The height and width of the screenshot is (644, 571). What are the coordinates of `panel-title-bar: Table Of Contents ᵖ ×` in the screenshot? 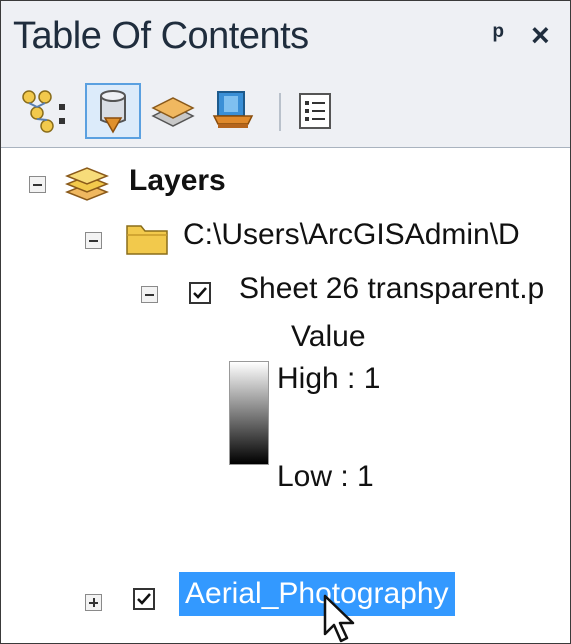 It's located at (285, 40).